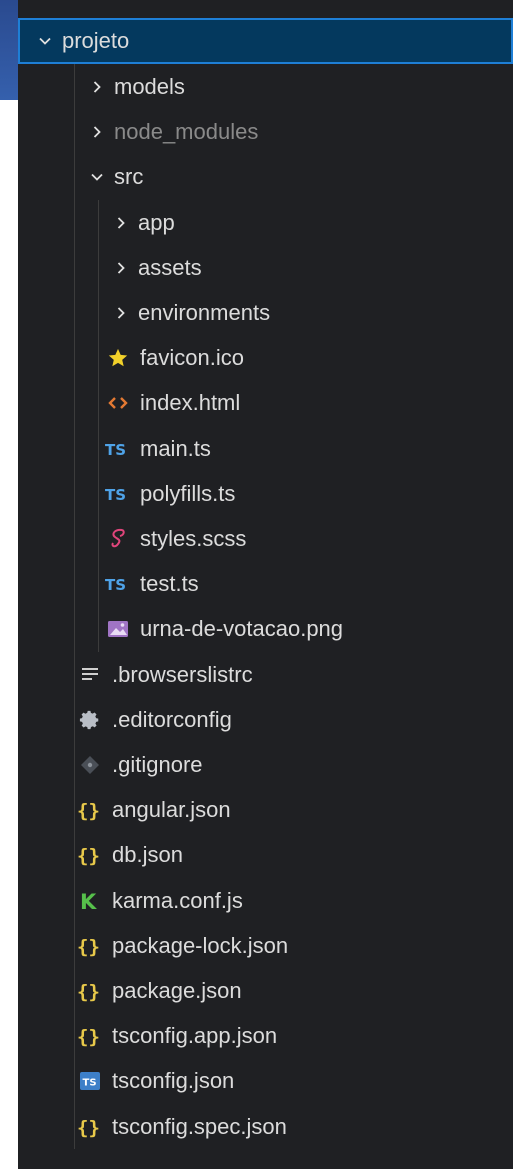 Image resolution: width=513 pixels, height=1169 pixels. What do you see at coordinates (188, 493) in the screenshot?
I see `tree-item-label: polyfills.ts` at bounding box center [188, 493].